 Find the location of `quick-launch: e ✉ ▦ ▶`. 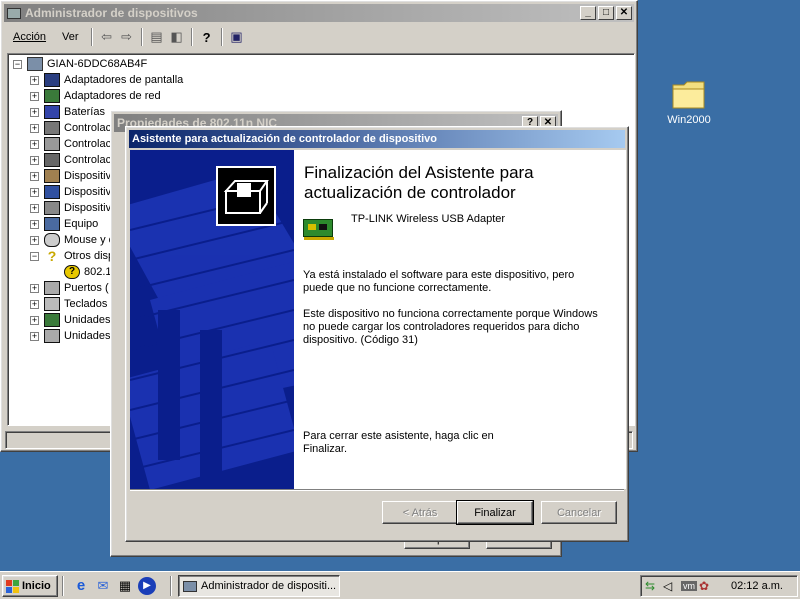

quick-launch: e ✉ ▦ ▶ is located at coordinates (114, 586).